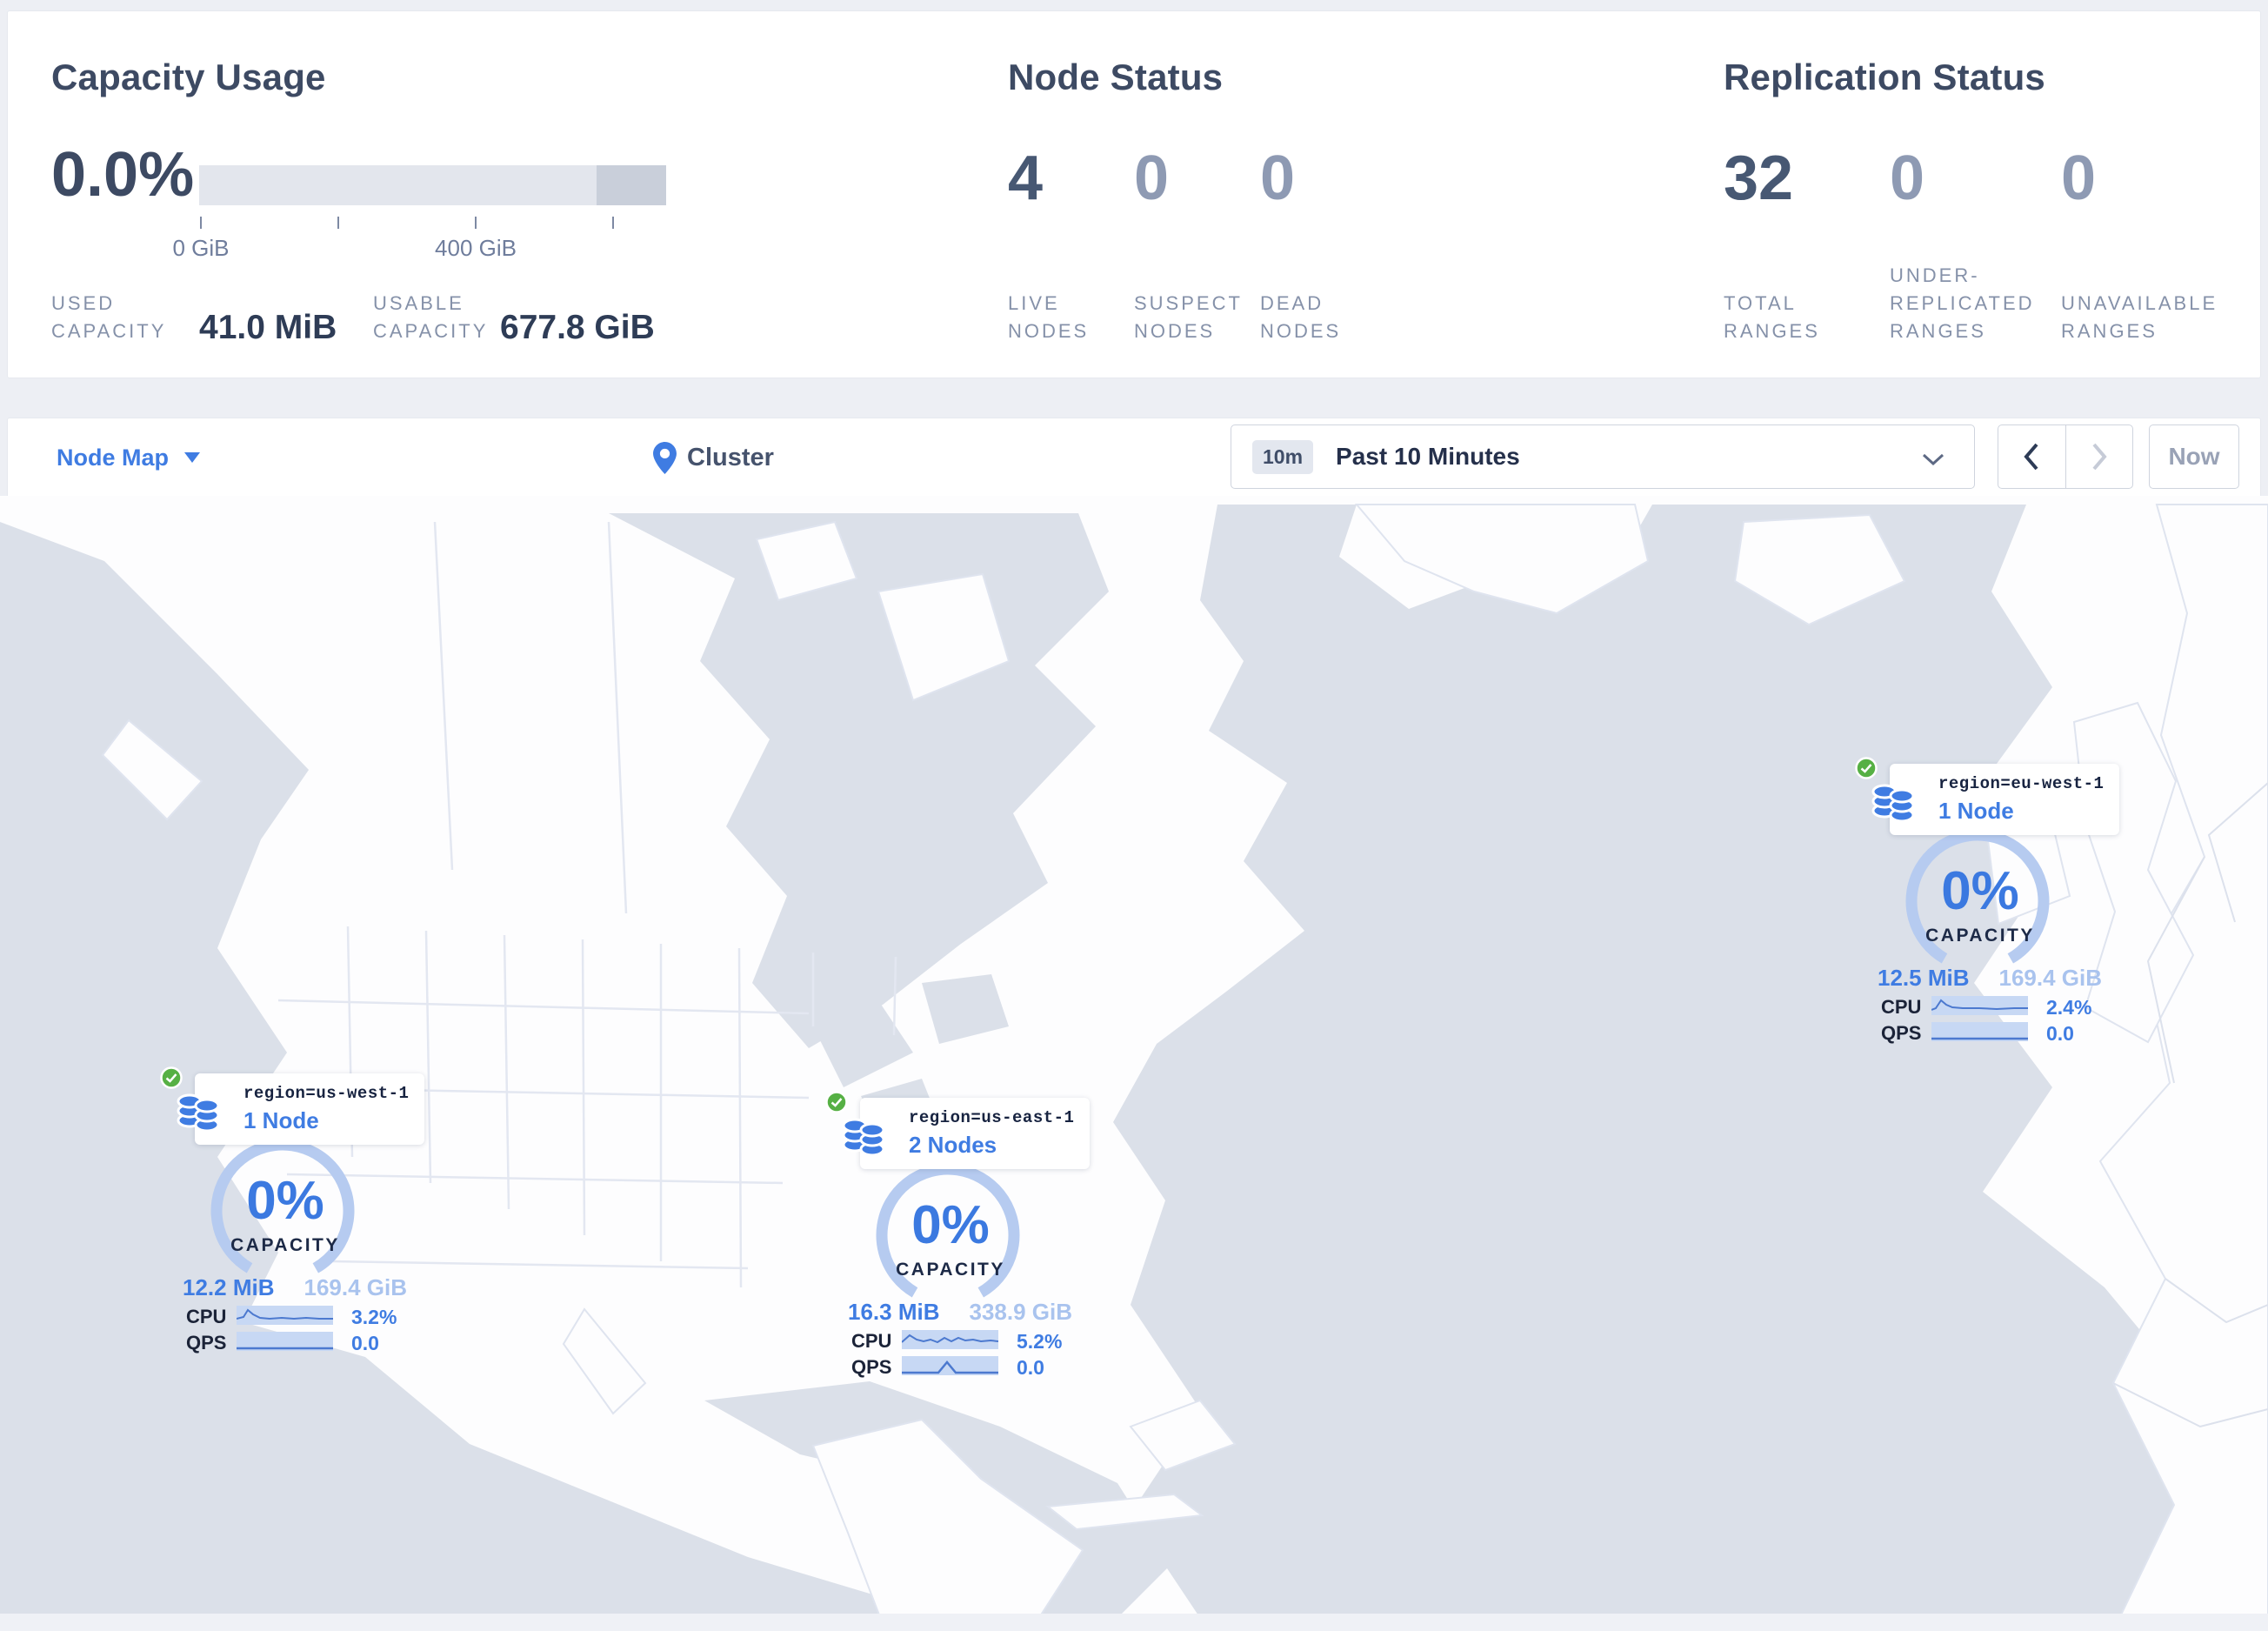  Describe the element at coordinates (1020, 1312) in the screenshot. I see `capacity-total-value: 338.9 GiB` at that location.